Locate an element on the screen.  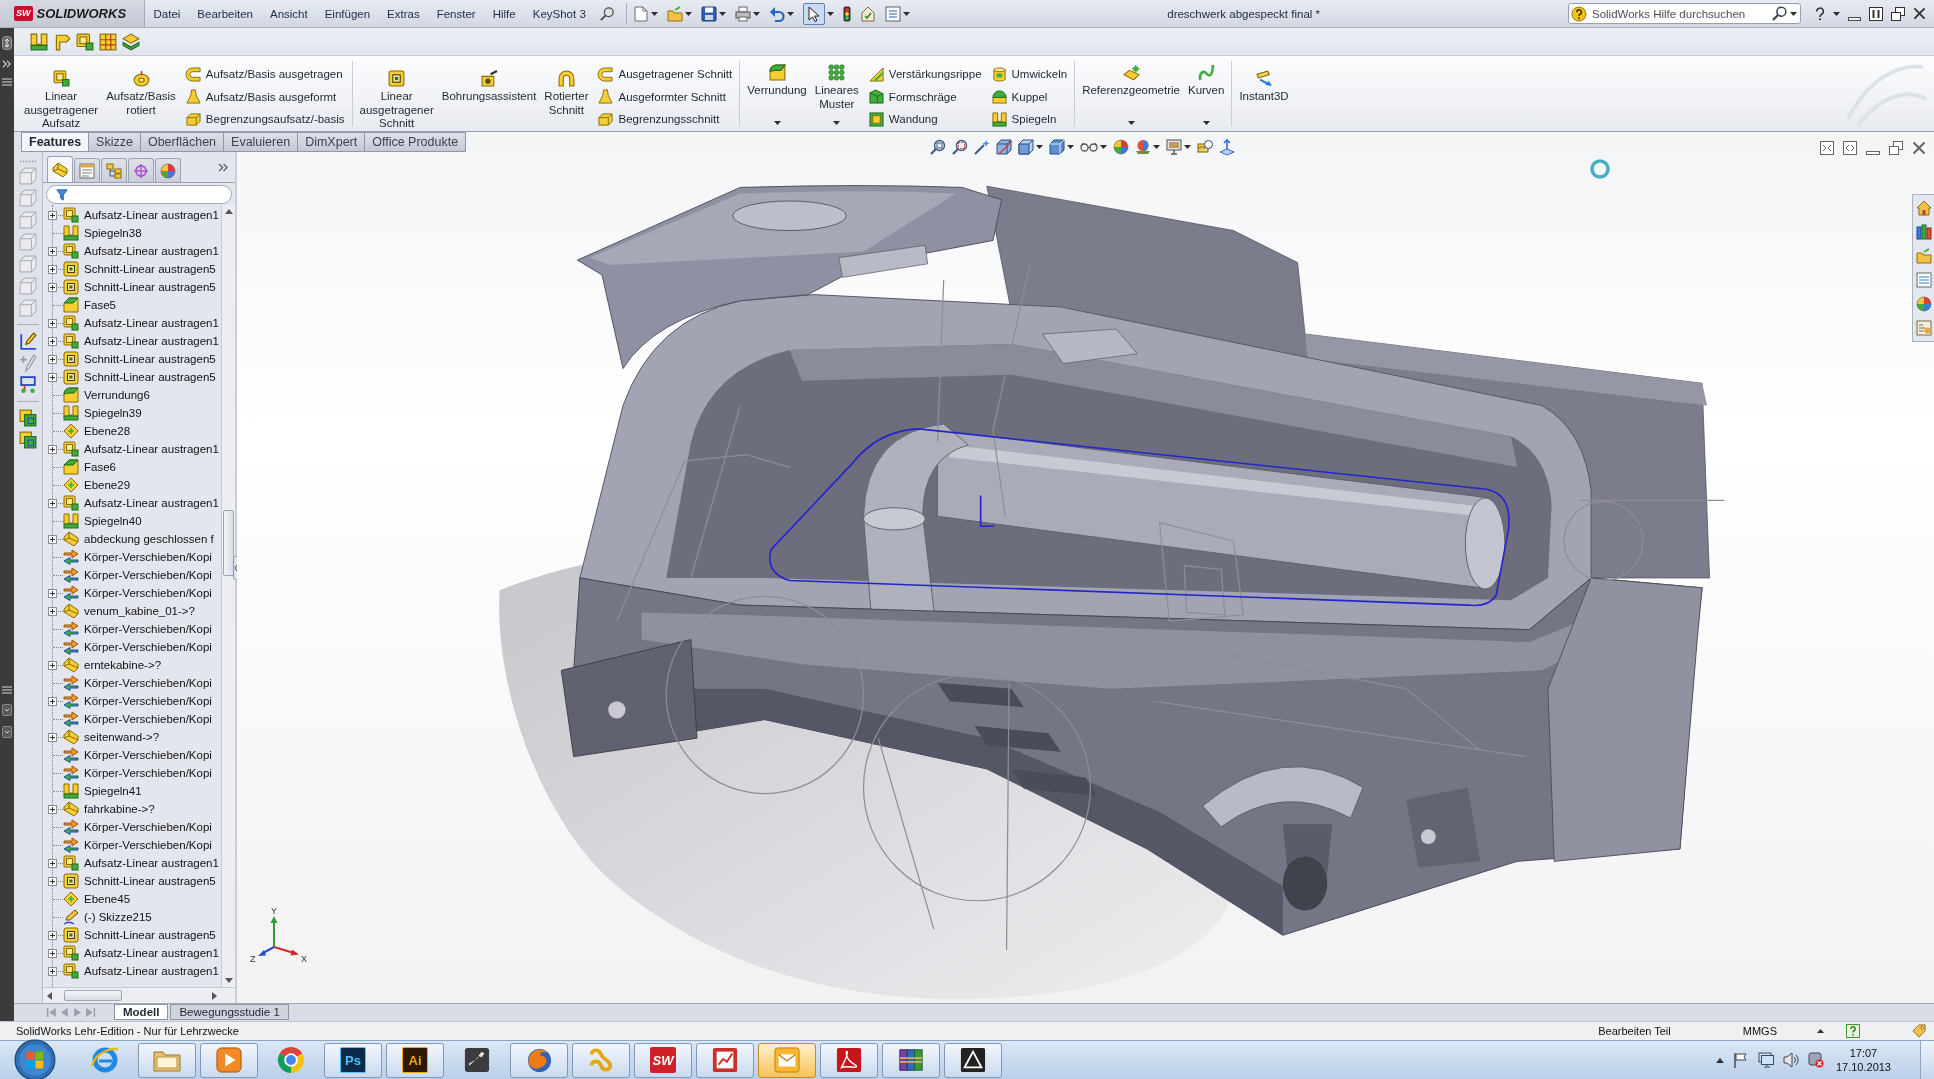
ribbon-button: Aufsatz/Basis ausgetragen is located at coordinates (265, 74).